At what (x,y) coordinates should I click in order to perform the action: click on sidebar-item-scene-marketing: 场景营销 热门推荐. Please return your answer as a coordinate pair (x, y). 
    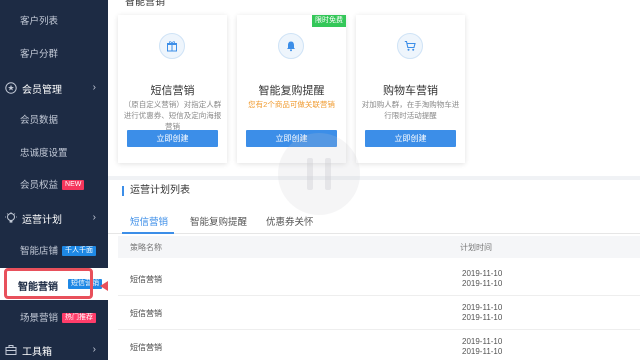
    Looking at the image, I should click on (58, 319).